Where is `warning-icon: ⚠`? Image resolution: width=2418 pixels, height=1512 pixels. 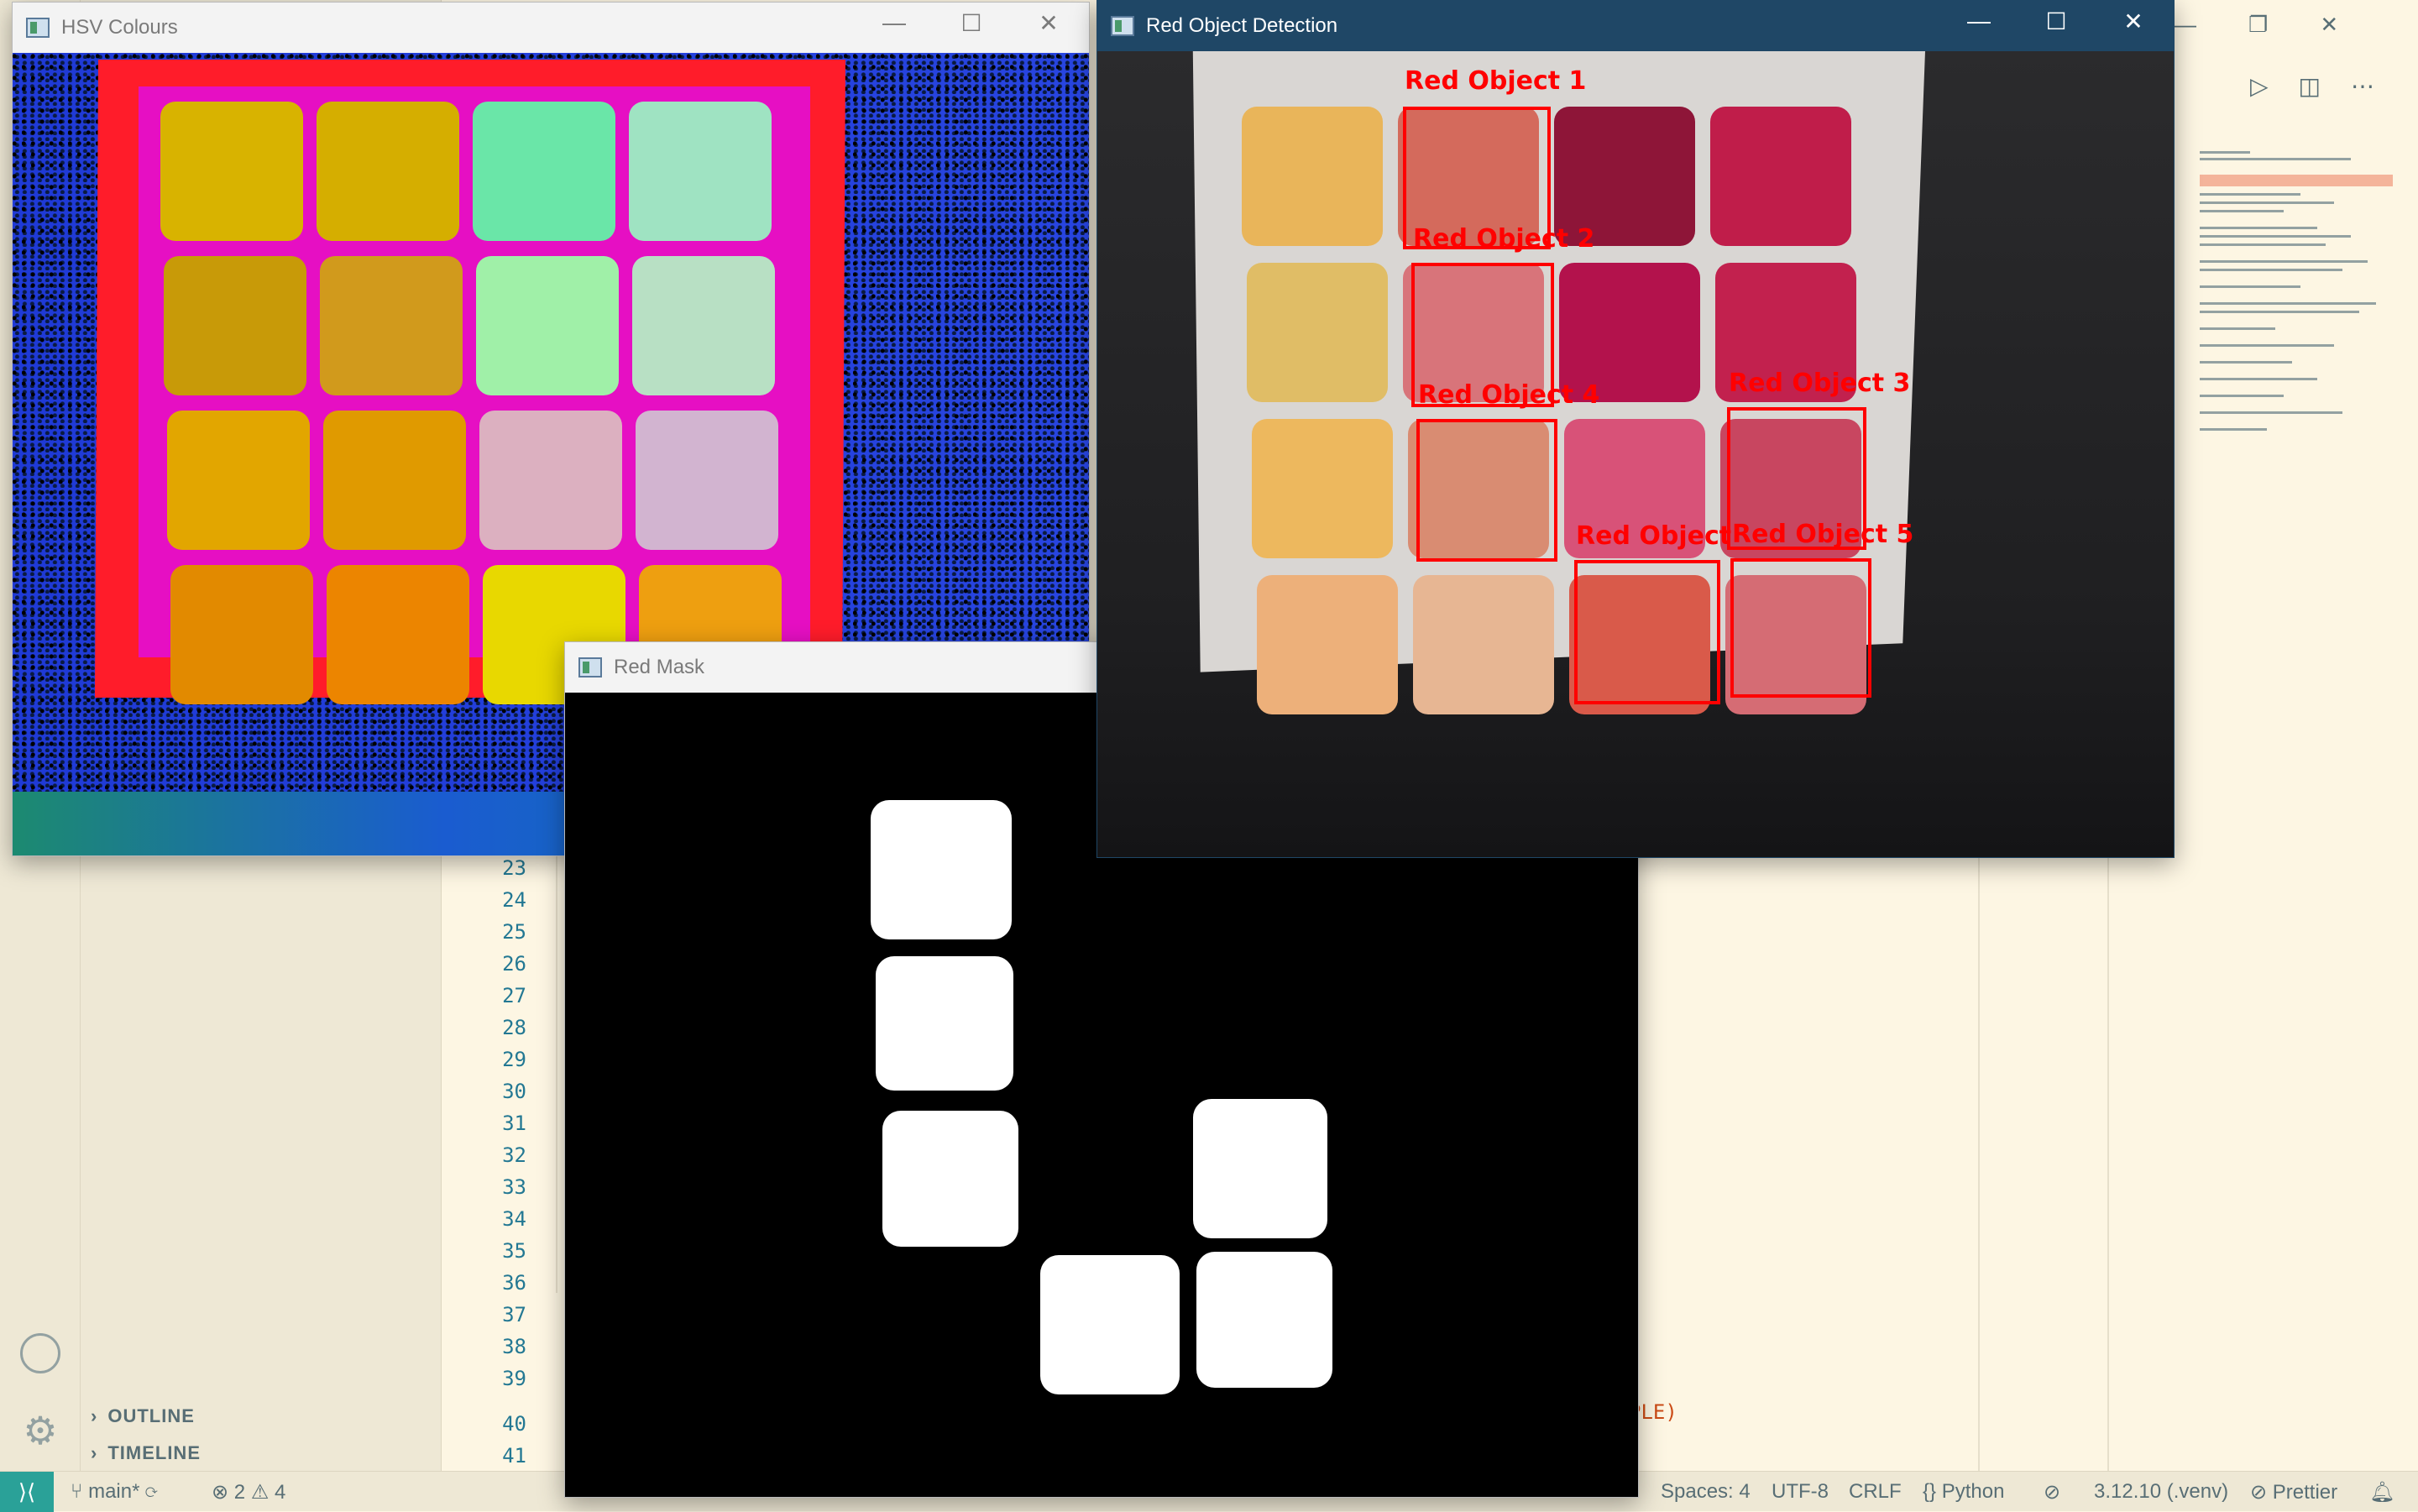 warning-icon: ⚠ is located at coordinates (262, 1492).